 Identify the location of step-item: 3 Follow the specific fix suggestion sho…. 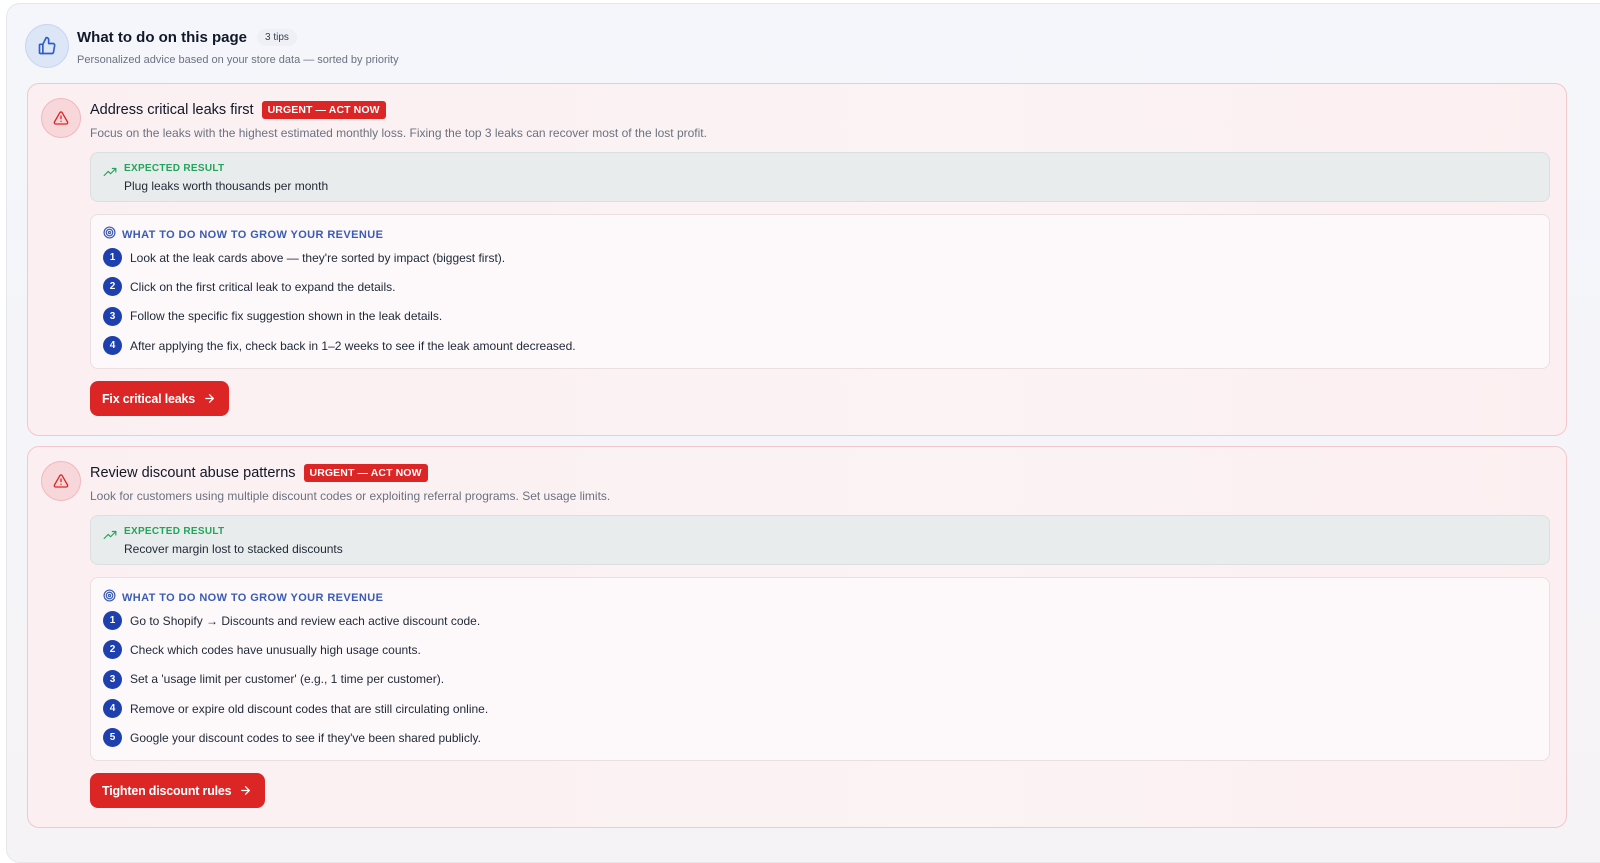
(820, 316).